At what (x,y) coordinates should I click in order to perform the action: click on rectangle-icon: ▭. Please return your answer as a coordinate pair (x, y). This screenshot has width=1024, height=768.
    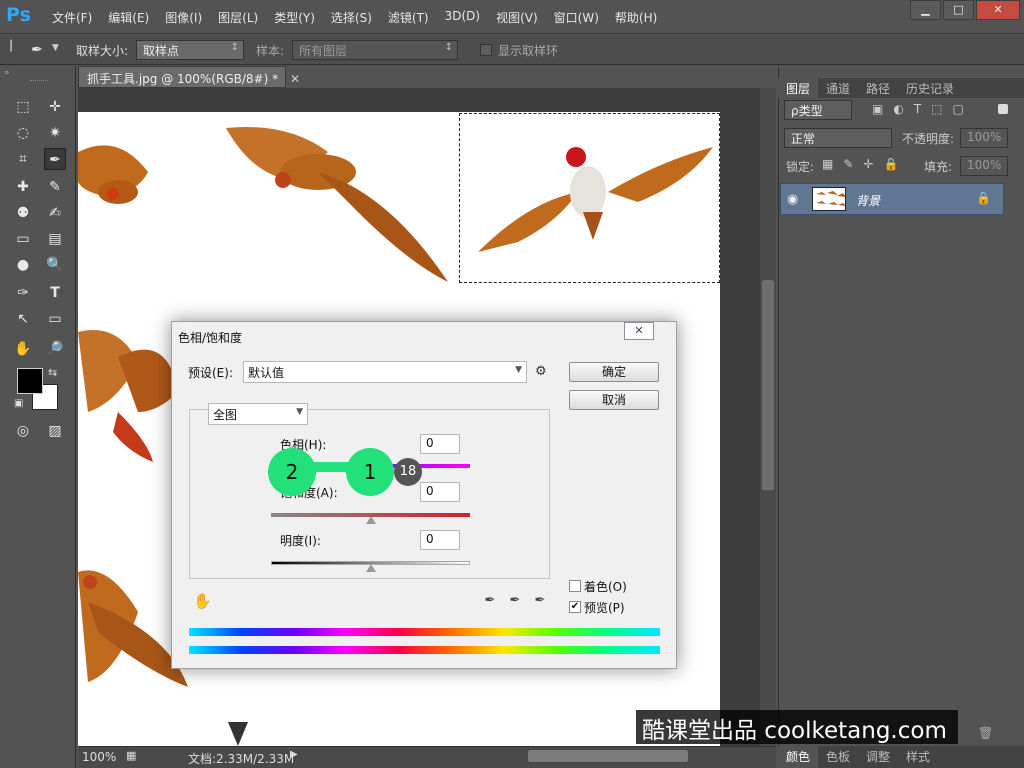
    Looking at the image, I should click on (55, 319).